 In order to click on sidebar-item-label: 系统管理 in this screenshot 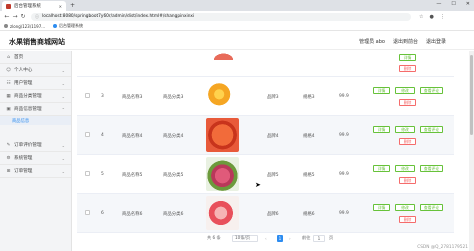, I will do `click(23, 158)`.